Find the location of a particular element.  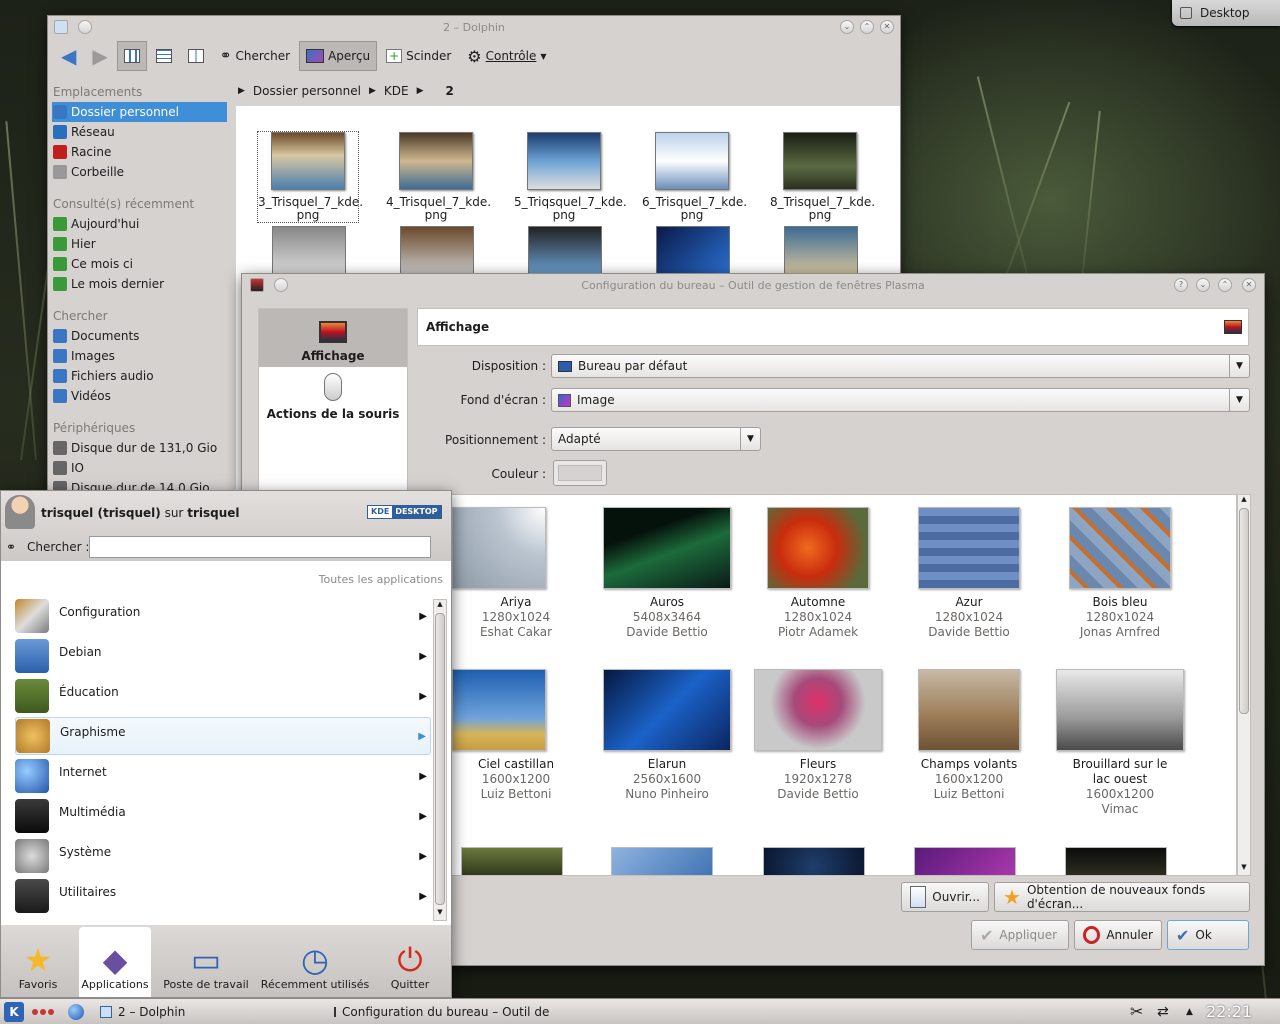

clock: 22:21 is located at coordinates (1229, 1011).